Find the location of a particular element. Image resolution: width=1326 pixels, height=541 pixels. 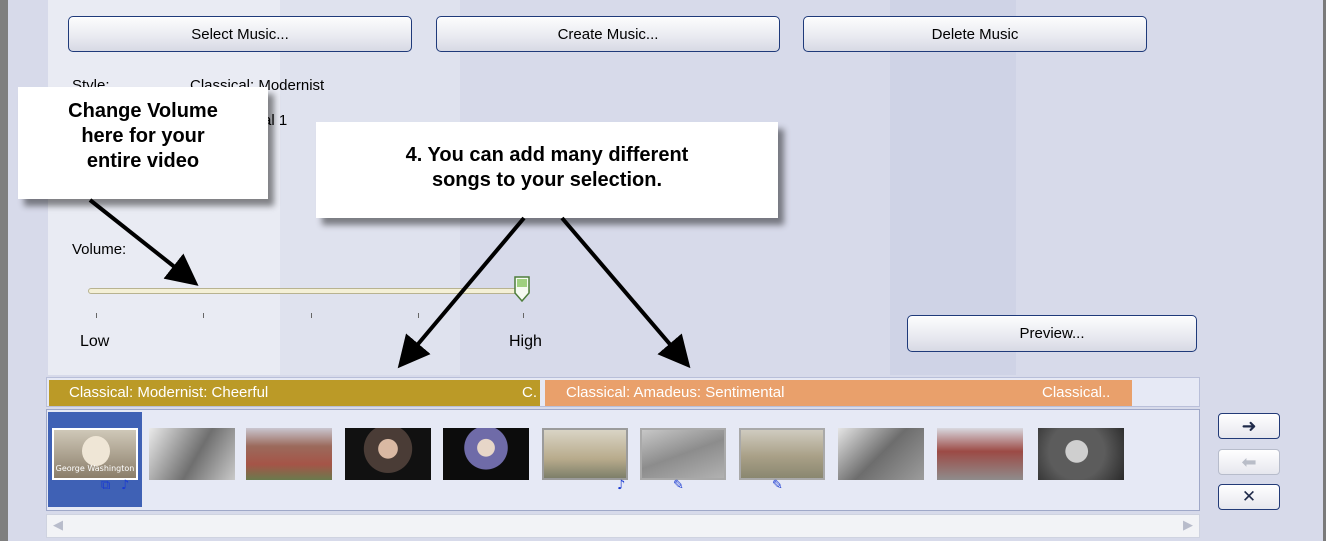

scroll-left-icon: ◀ is located at coordinates (58, 525).